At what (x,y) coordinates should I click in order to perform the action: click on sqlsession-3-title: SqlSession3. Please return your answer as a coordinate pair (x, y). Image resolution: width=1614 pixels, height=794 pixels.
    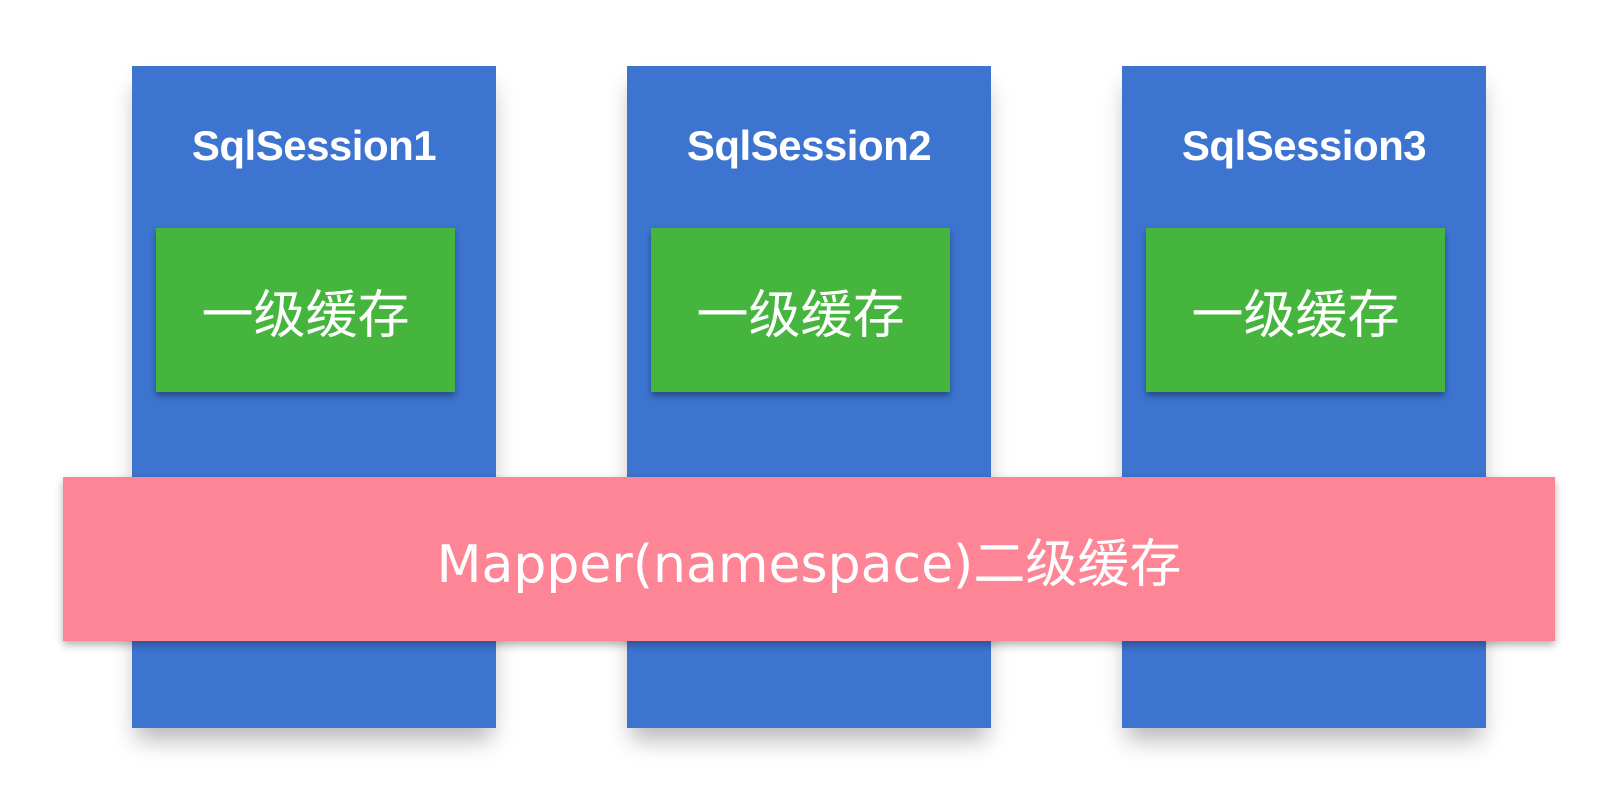
    Looking at the image, I should click on (1304, 145).